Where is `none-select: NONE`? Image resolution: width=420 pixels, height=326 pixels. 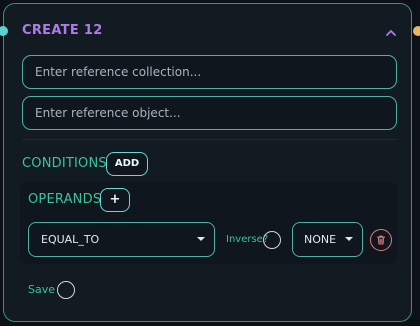 none-select: NONE is located at coordinates (327, 239).